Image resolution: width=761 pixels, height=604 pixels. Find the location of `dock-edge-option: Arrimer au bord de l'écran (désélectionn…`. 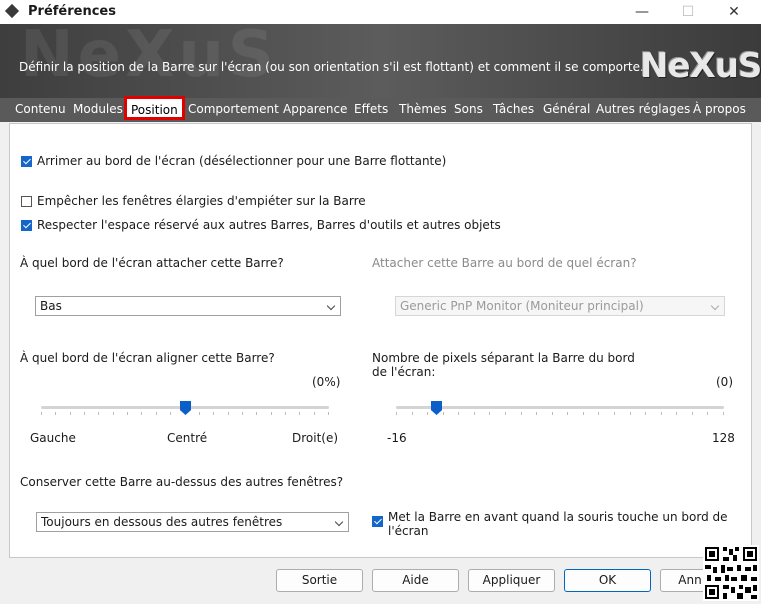

dock-edge-option: Arrimer au bord de l'écran (désélectionn… is located at coordinates (233, 161).